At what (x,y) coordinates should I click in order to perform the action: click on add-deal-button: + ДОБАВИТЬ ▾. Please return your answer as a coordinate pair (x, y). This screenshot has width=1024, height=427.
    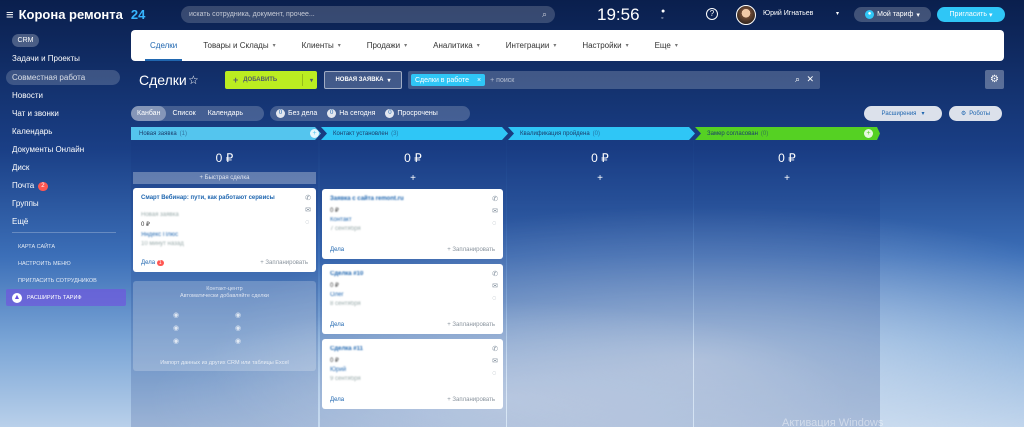
    Looking at the image, I should click on (271, 80).